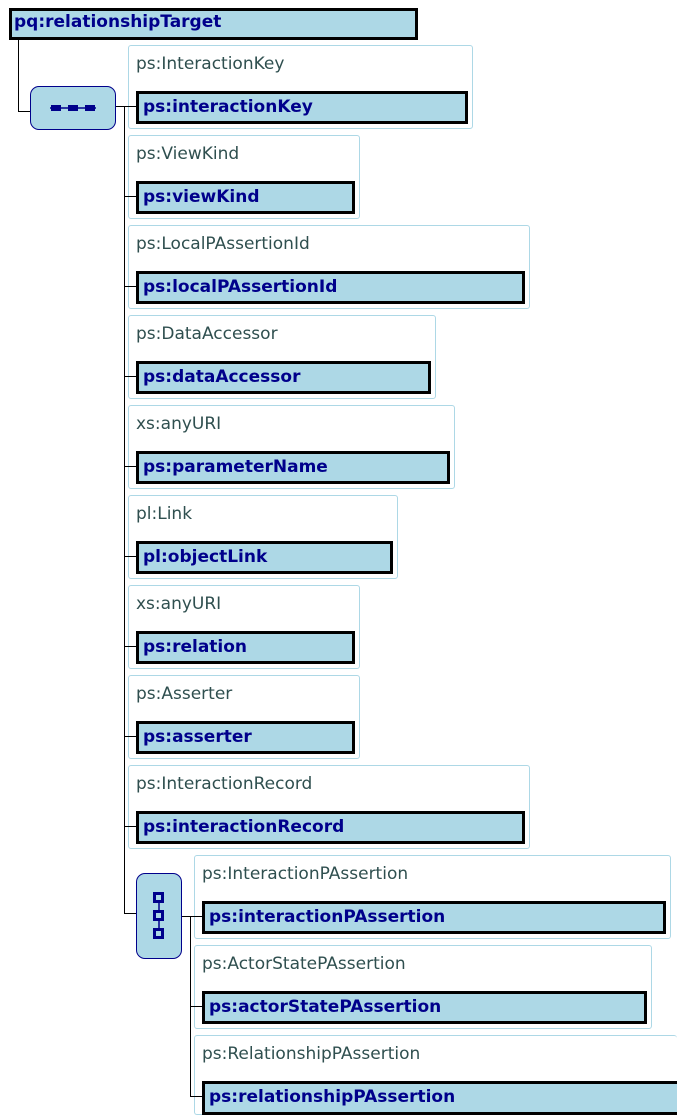 This screenshot has width=677, height=1115. Describe the element at coordinates (210, 64) in the screenshot. I see `type-label: ps:InteractionKey` at that location.